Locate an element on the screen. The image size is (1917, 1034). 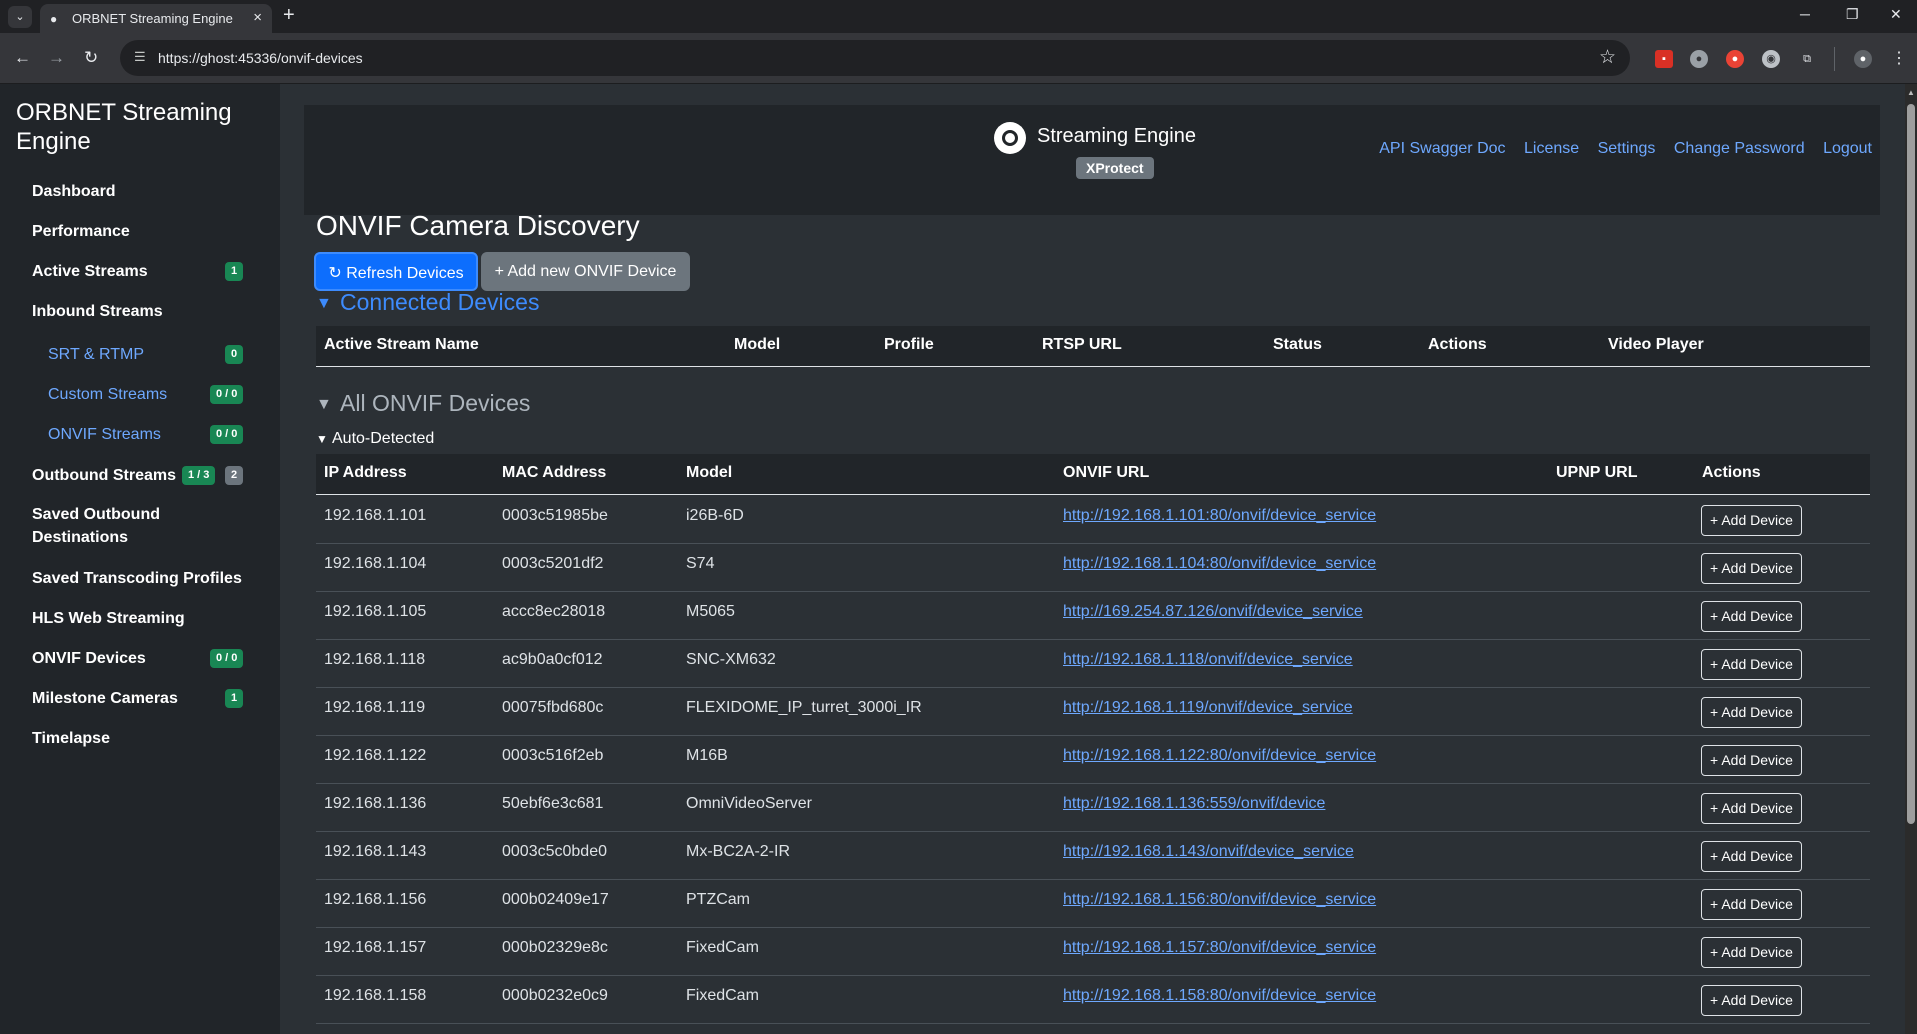
link-logout: Logout is located at coordinates (1847, 148).